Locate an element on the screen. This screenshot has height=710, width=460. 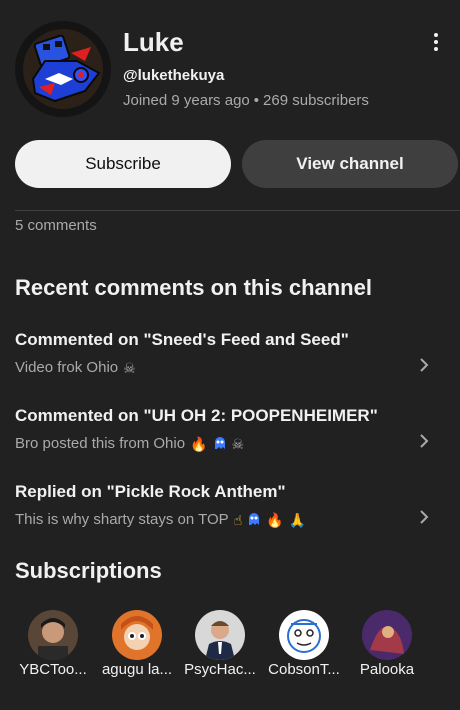
activity-comment: Bro posted this from Ohio 🔥 ☠ is located at coordinates (129, 443).